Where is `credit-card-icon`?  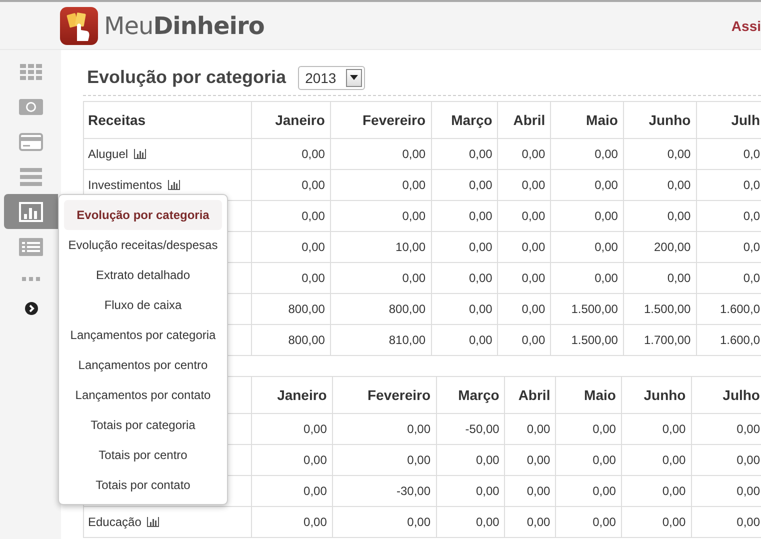 credit-card-icon is located at coordinates (31, 141).